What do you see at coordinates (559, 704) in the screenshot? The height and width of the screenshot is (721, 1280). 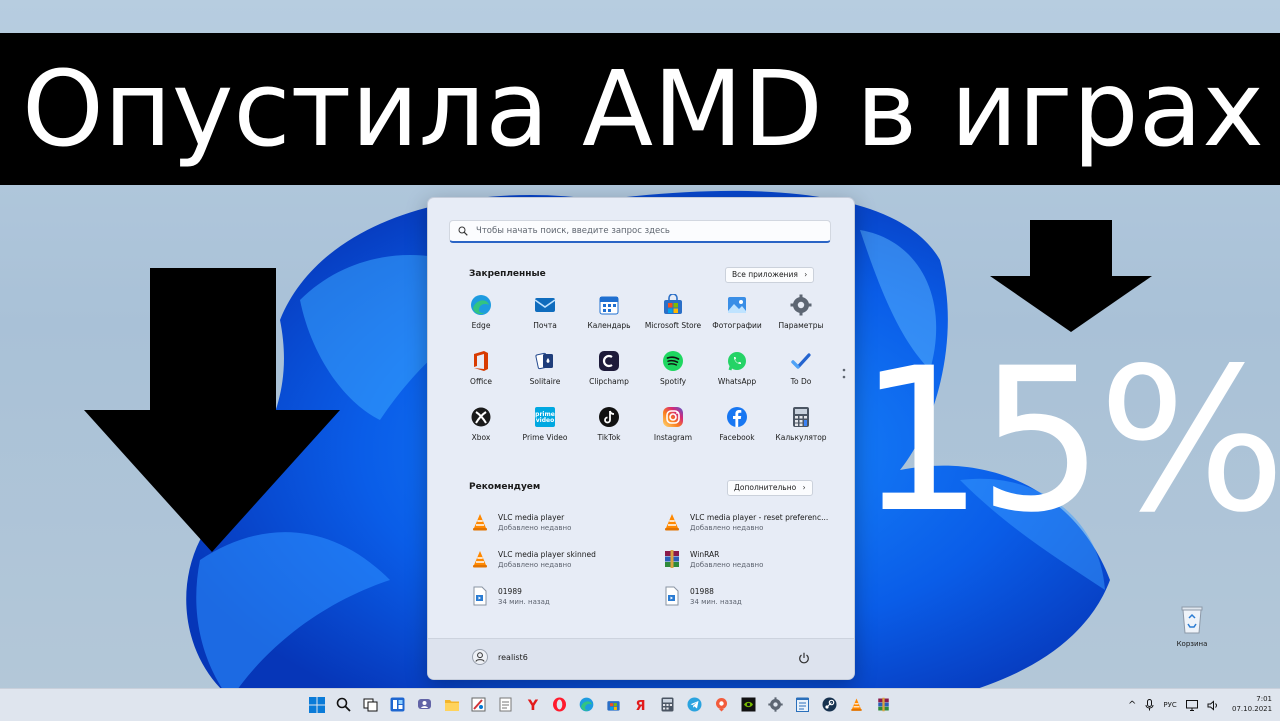 I see `taskbar-opera` at bounding box center [559, 704].